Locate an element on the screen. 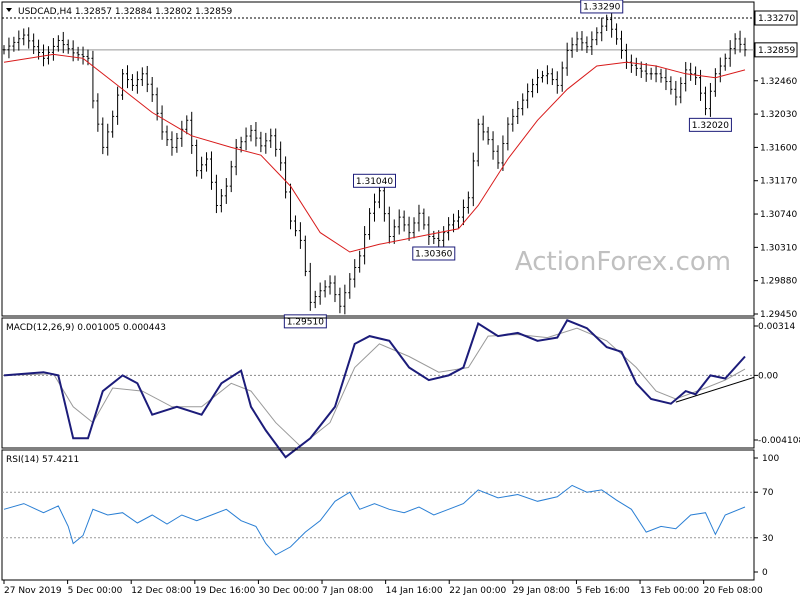  time-tick-label: 20 Feb 08:00 is located at coordinates (733, 591).